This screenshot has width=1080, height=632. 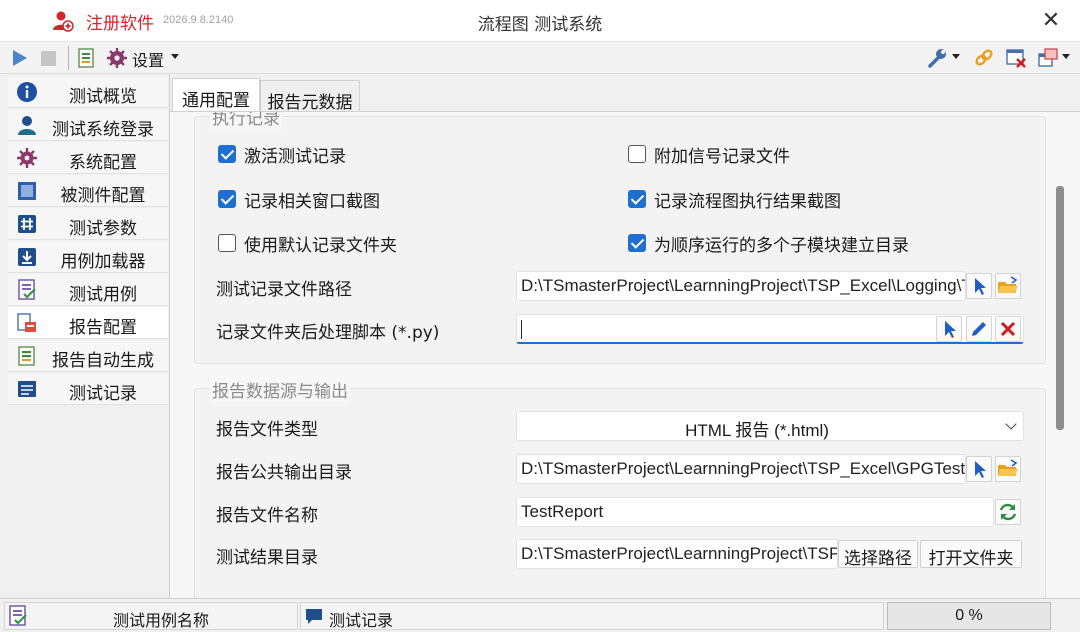 I want to click on message-icon, so click(x=314, y=616).